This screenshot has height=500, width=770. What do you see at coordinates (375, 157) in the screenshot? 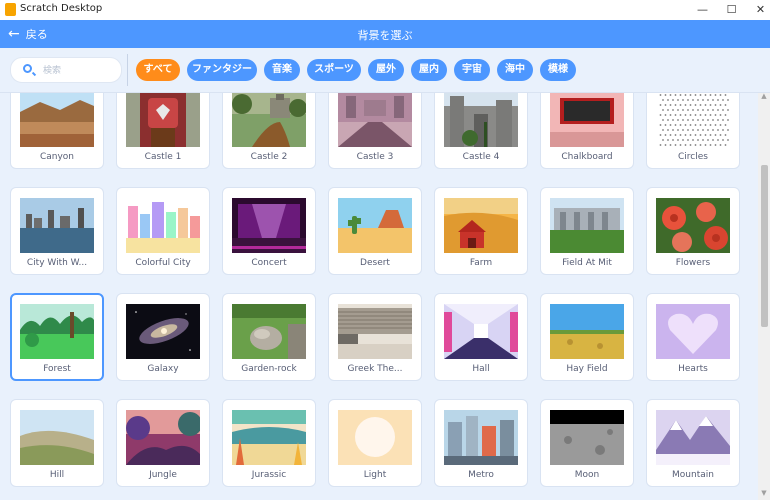
I see `backdrop-name: Castle 3` at bounding box center [375, 157].